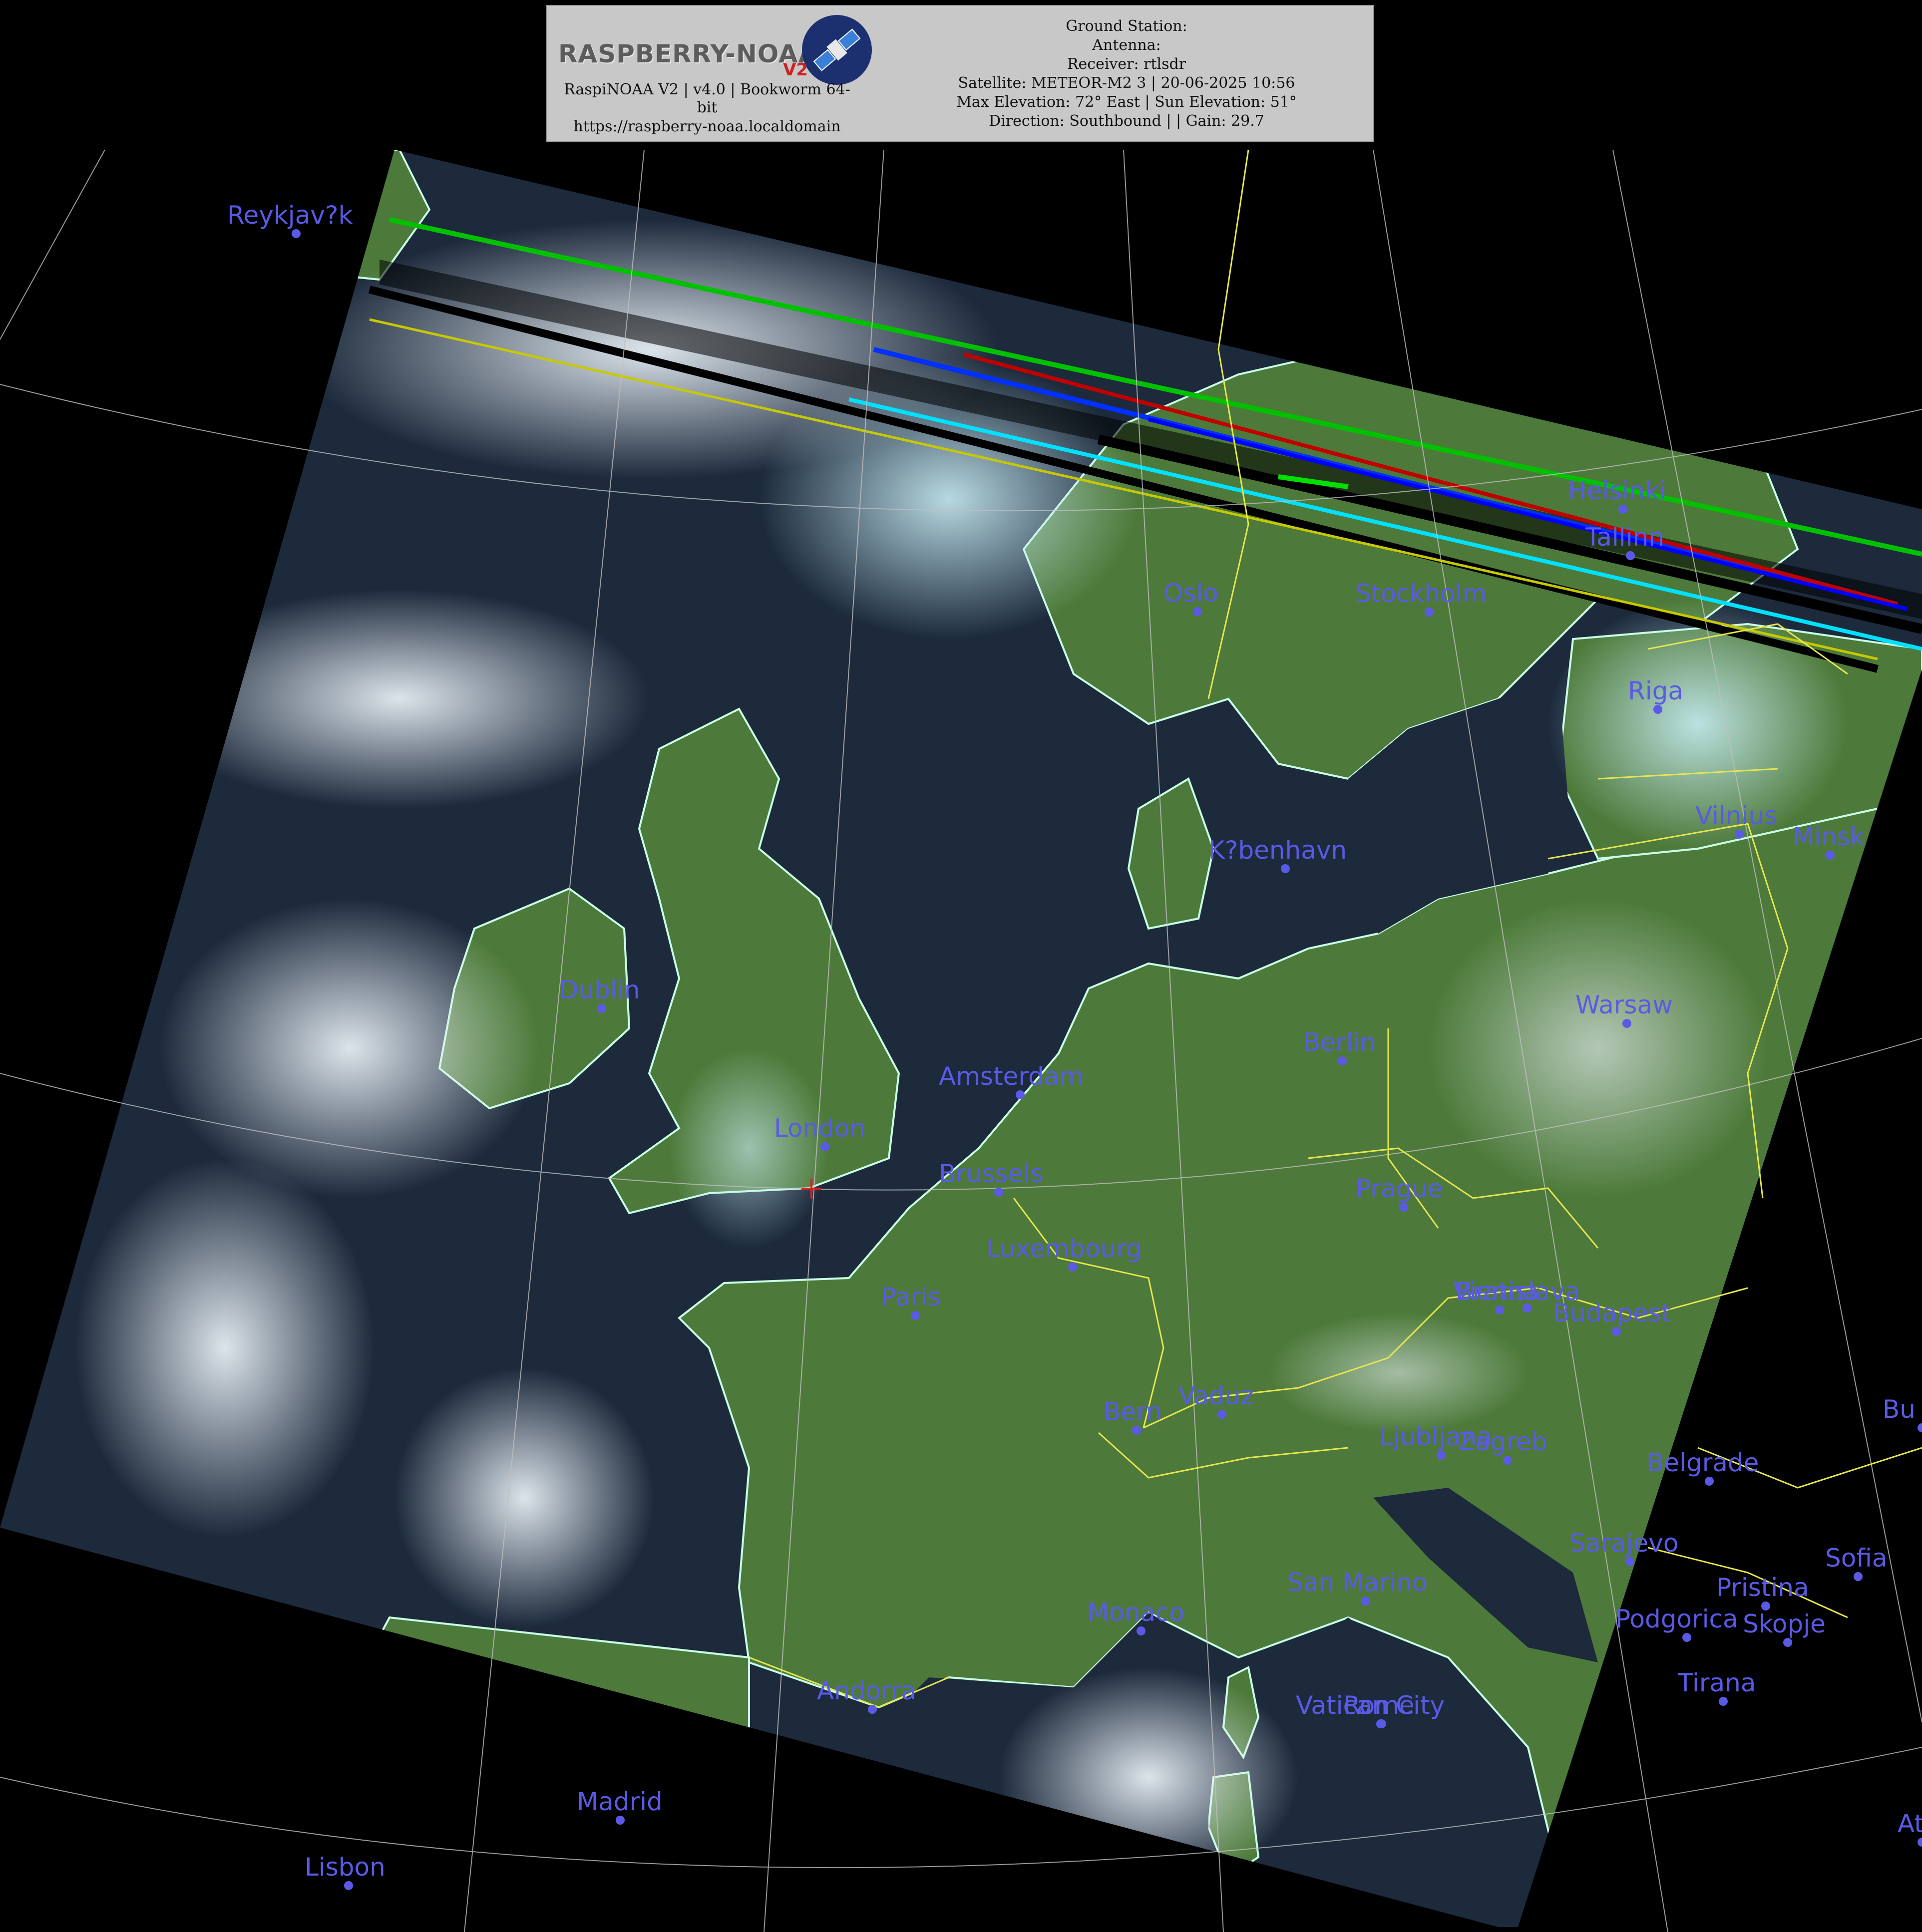 This screenshot has height=1932, width=1922. I want to click on system-version: RaspiNOAA V2 | v4.0 | Bookworm 64-, so click(707, 89).